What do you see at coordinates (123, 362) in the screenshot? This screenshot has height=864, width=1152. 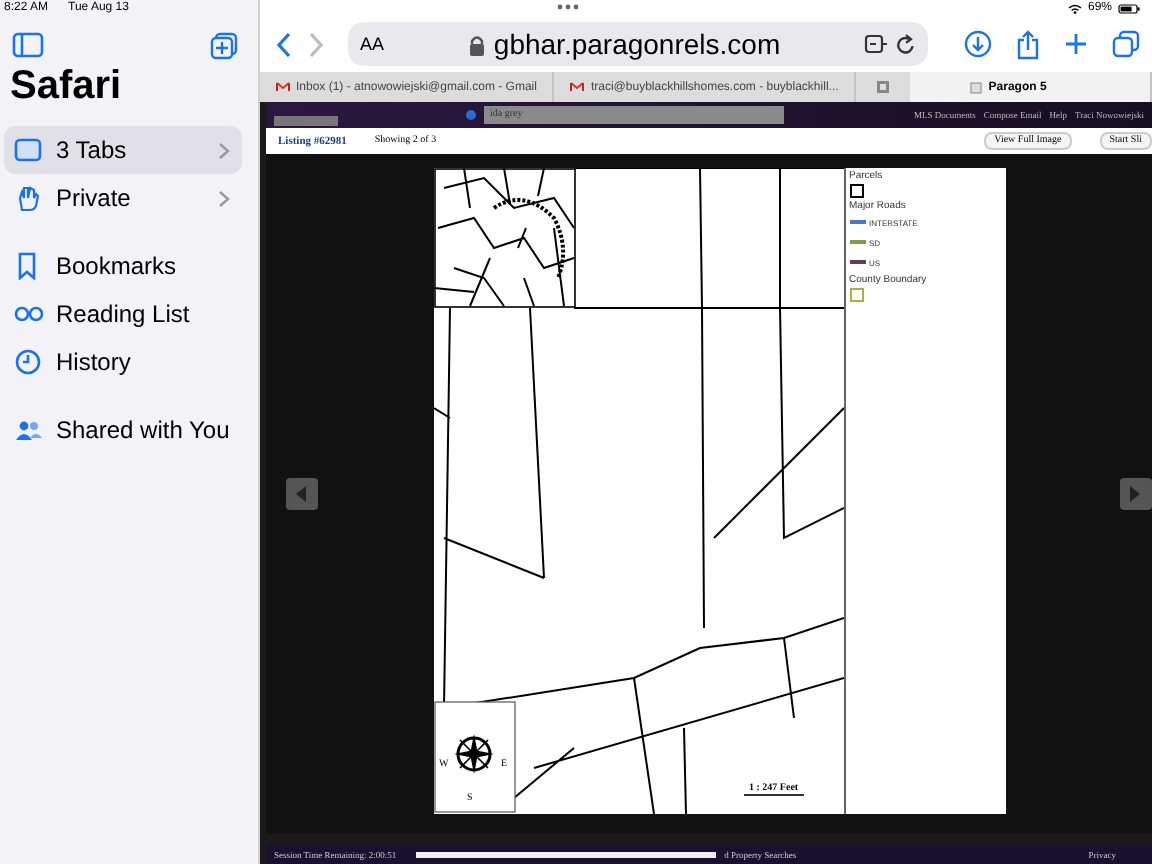 I see `sidebar-item: History` at bounding box center [123, 362].